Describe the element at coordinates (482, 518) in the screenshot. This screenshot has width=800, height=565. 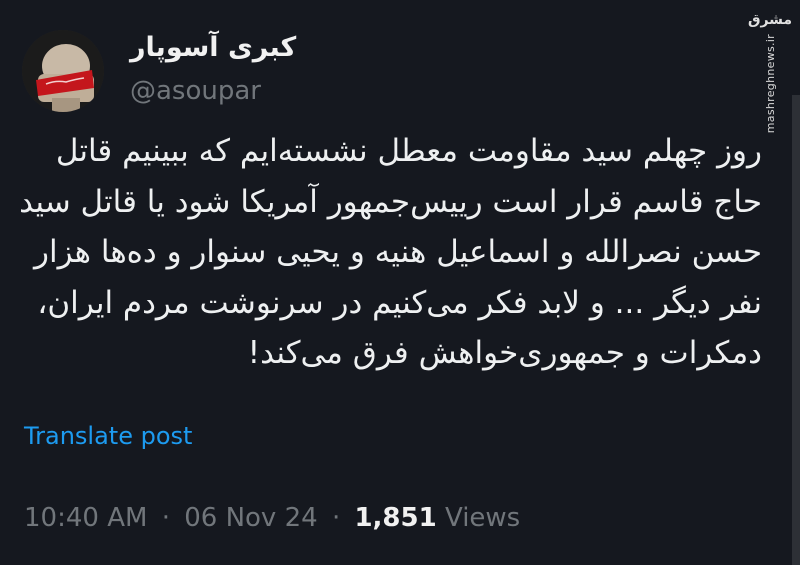
I see `views-label: Views` at that location.